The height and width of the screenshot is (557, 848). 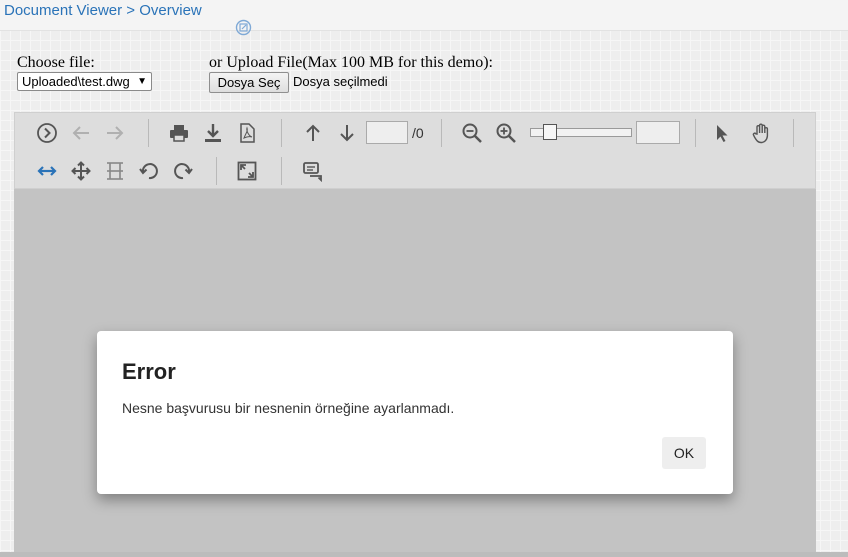 What do you see at coordinates (63, 10) in the screenshot?
I see `breadcrumb-root-link: Document Viewer` at bounding box center [63, 10].